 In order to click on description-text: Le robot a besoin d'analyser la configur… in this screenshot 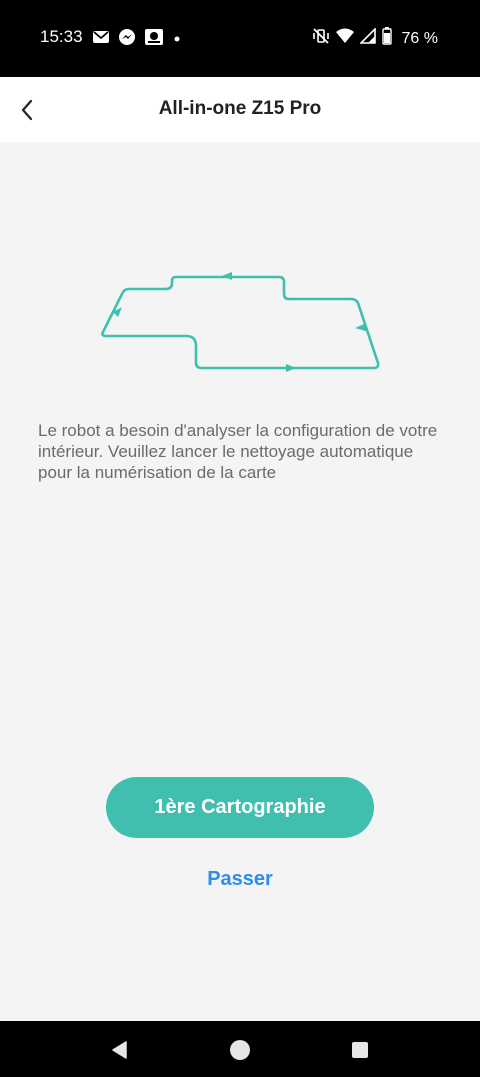, I will do `click(238, 451)`.